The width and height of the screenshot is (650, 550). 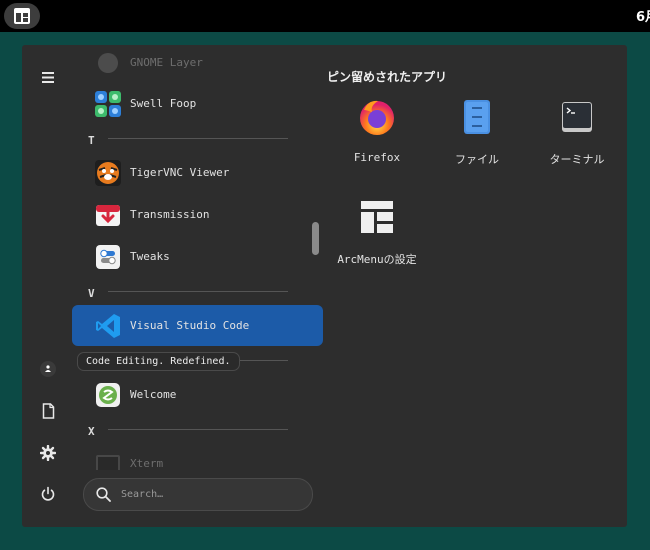 What do you see at coordinates (190, 325) in the screenshot?
I see `app-label: Visual Studio Code` at bounding box center [190, 325].